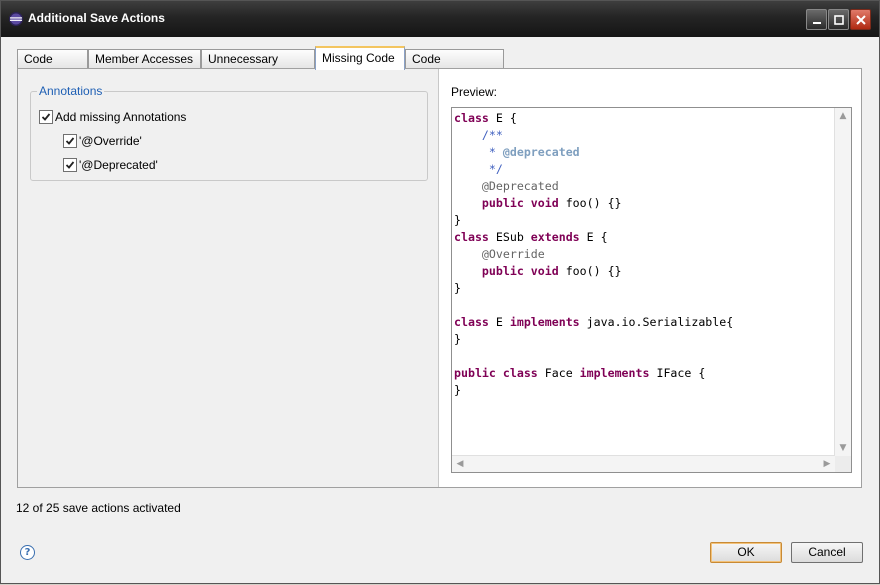 The height and width of the screenshot is (585, 880). What do you see at coordinates (454, 67) in the screenshot?
I see `tab-code-organizing: Code Organizing` at bounding box center [454, 67].